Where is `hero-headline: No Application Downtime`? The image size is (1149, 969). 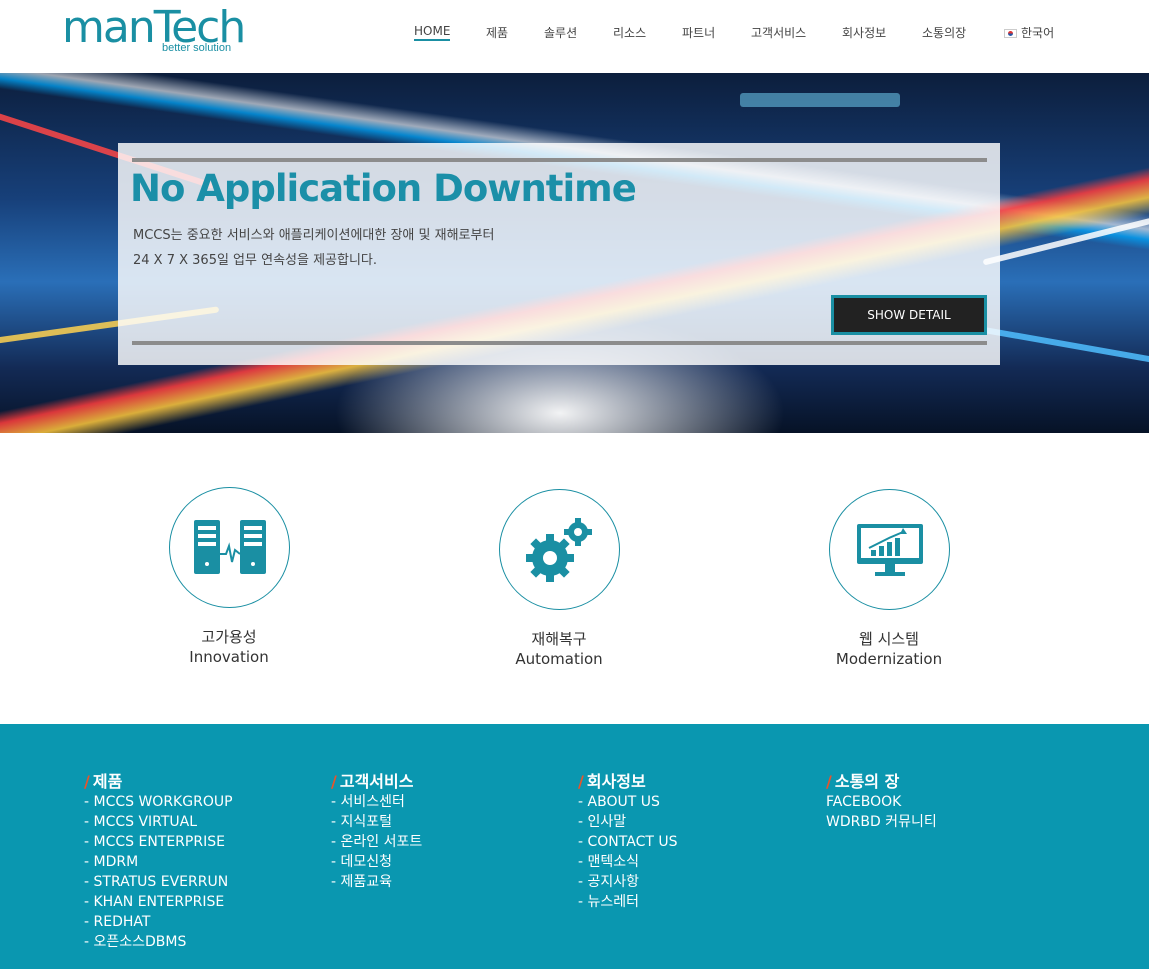
hero-headline: No Application Downtime is located at coordinates (383, 188).